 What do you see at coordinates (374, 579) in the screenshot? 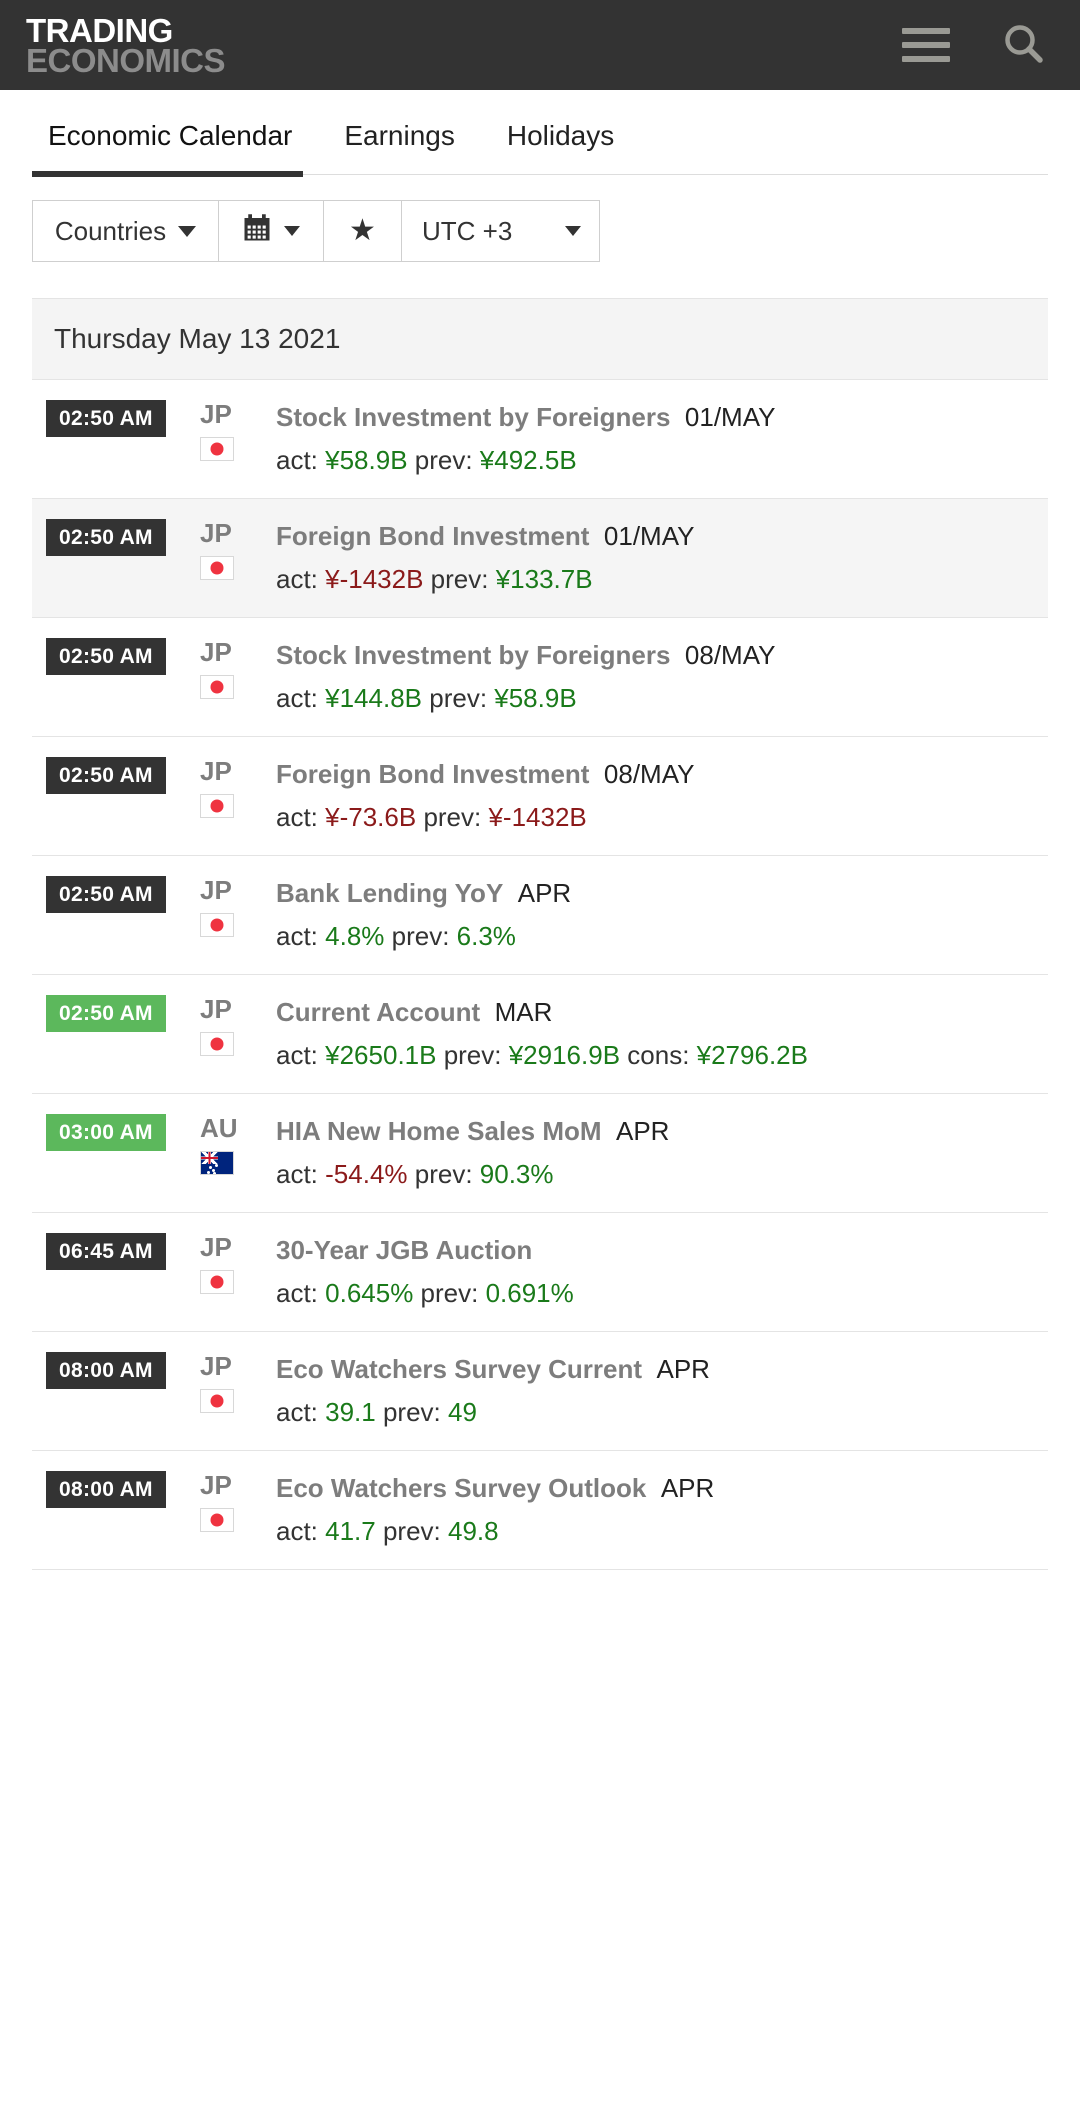
I see `actual-value: ¥-1432B` at bounding box center [374, 579].